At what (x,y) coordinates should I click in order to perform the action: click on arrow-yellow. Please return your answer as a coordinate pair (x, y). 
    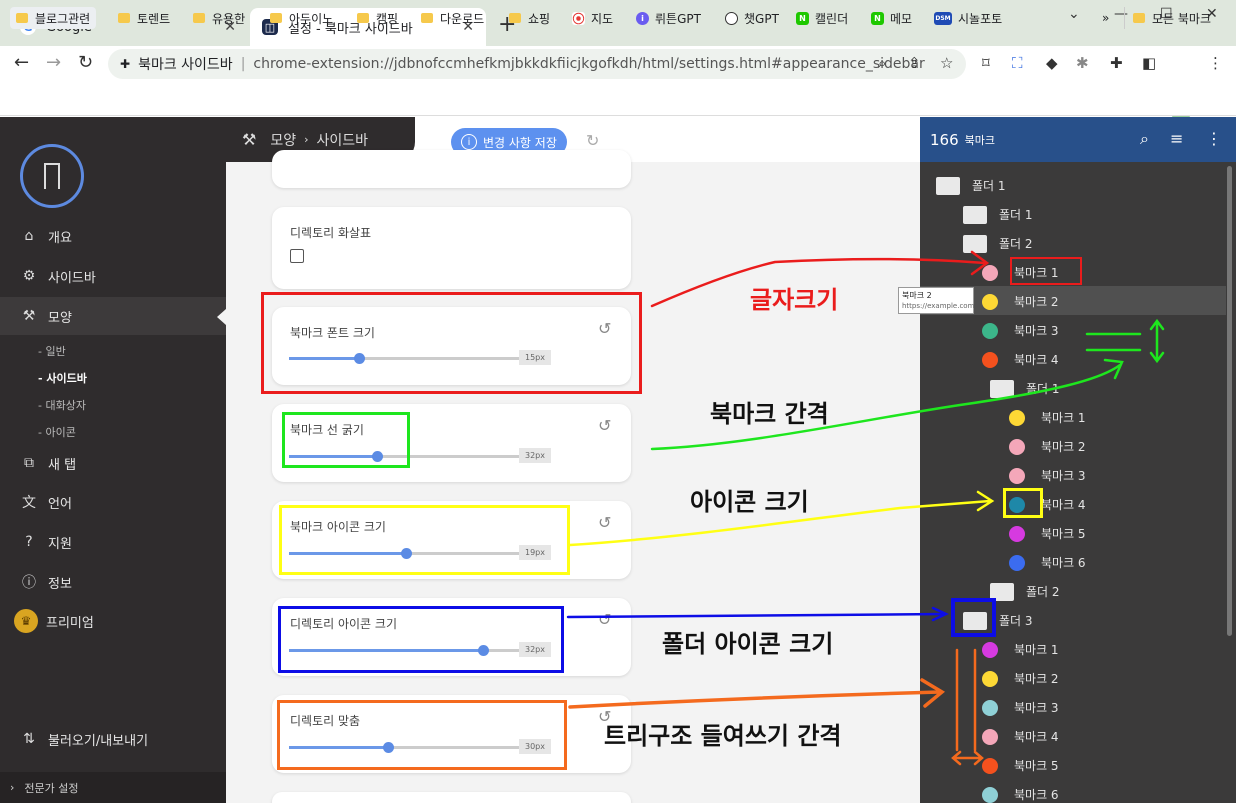
    Looking at the image, I should click on (780, 523).